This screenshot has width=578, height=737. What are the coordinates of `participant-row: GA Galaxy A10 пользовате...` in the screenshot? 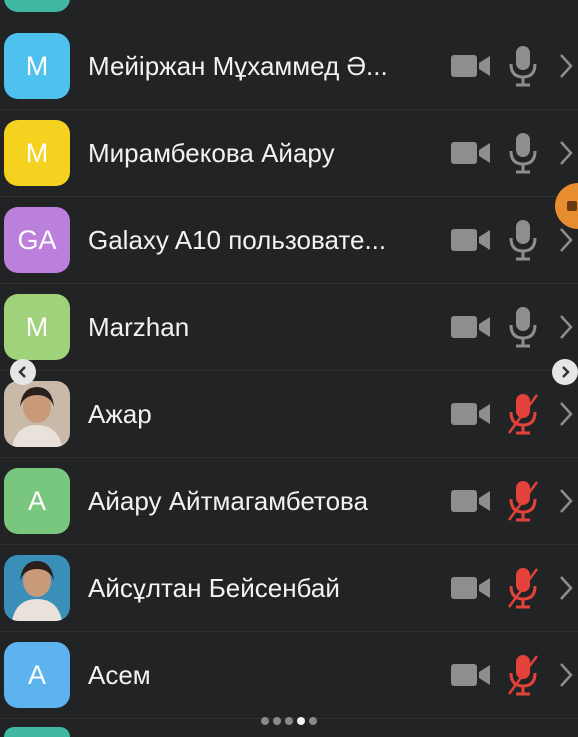 It's located at (289, 240).